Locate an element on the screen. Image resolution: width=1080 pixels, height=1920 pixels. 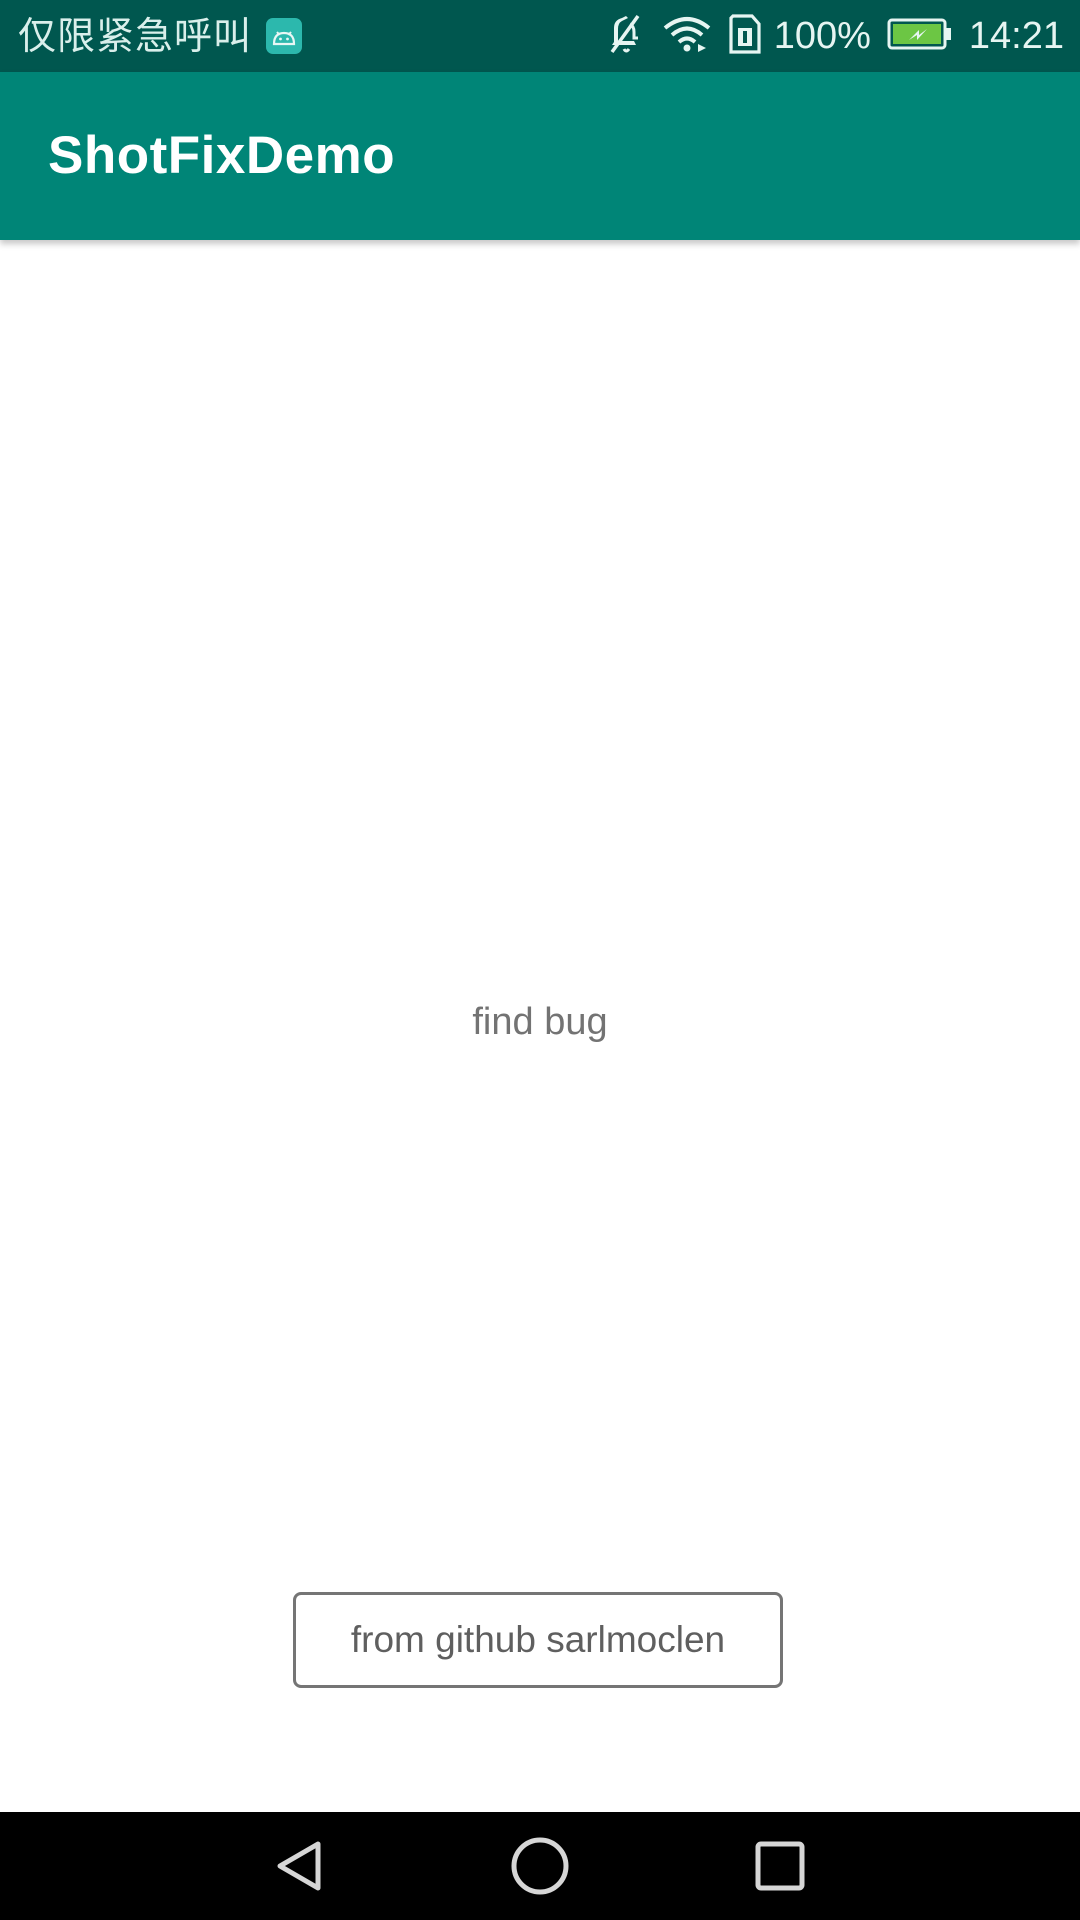
battery-charging-icon is located at coordinates (920, 36).